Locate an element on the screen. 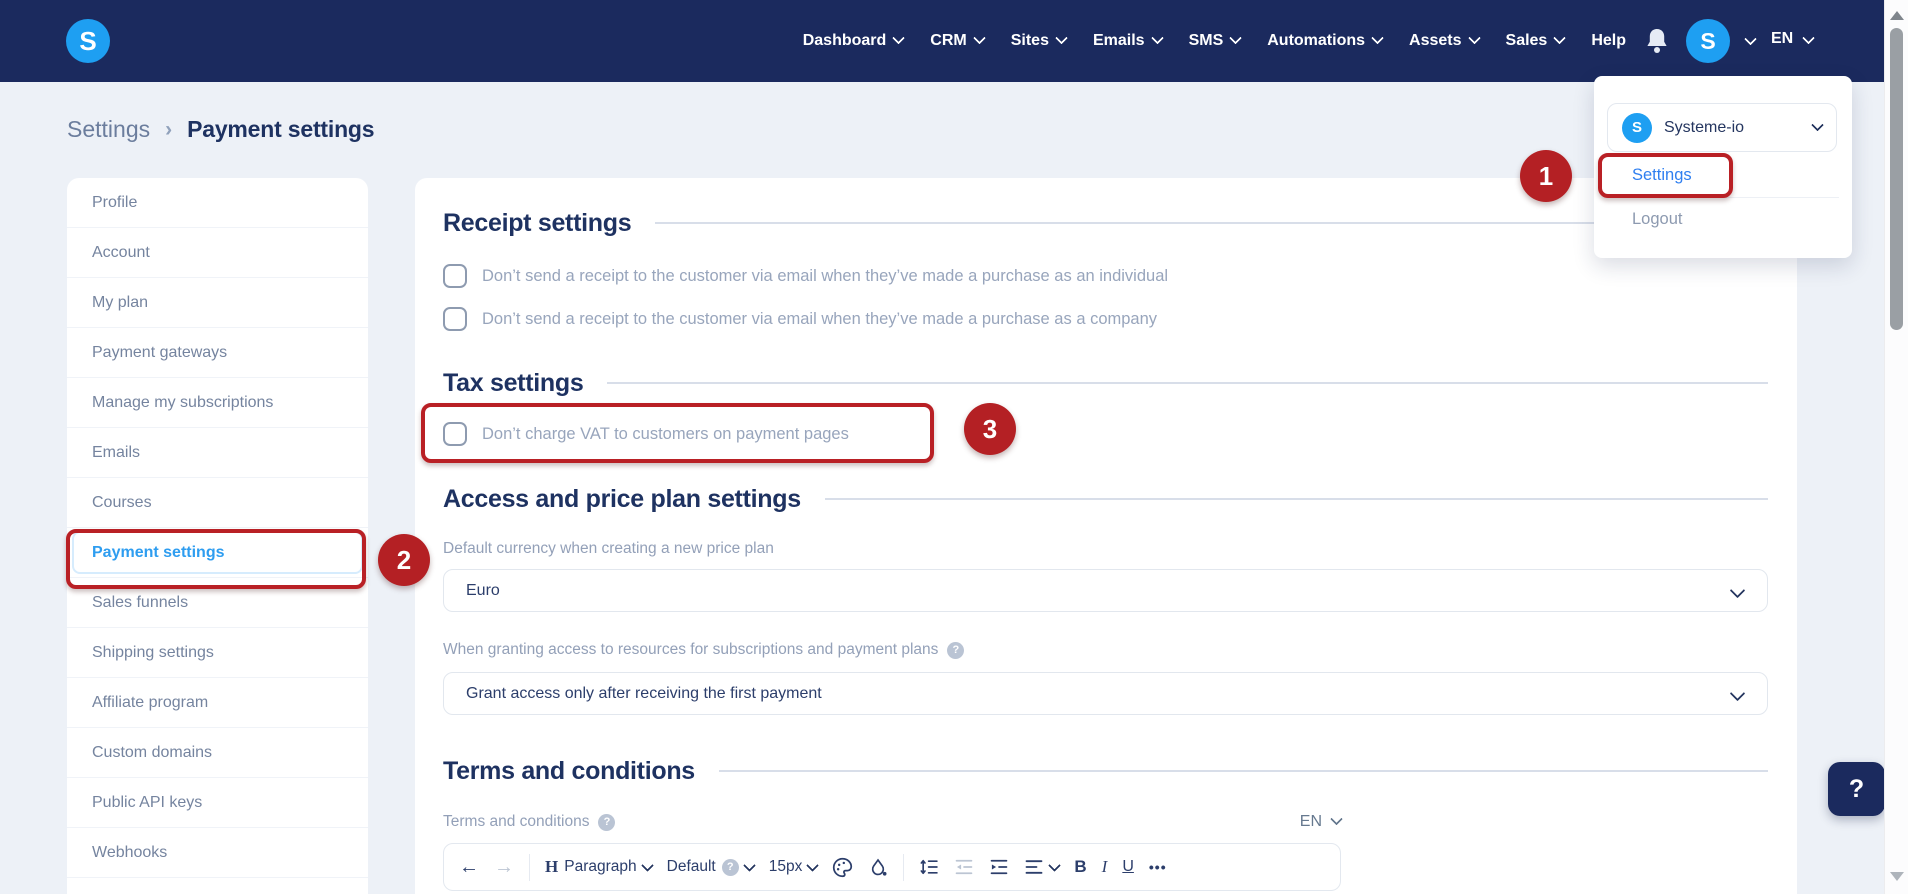 The image size is (1908, 894). text-color-icon is located at coordinates (842, 867).